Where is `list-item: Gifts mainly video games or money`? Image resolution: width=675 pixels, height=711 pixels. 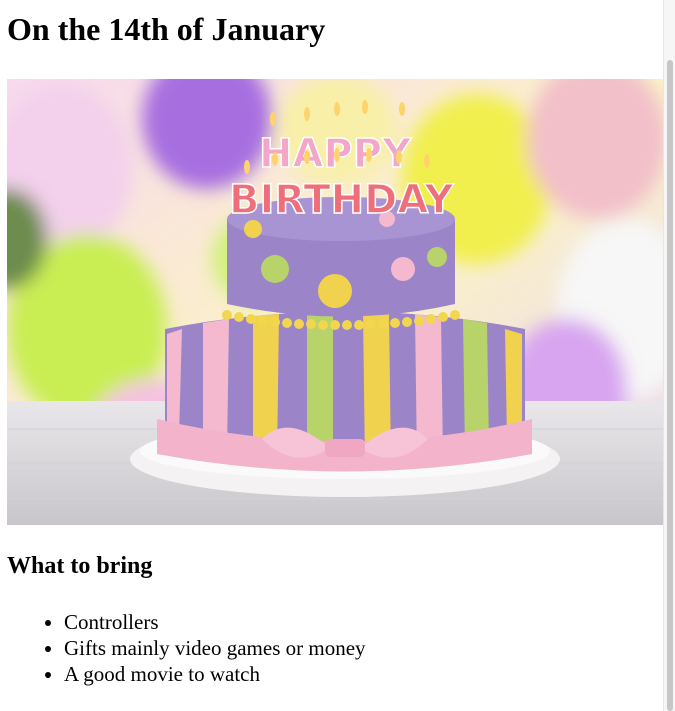 list-item: Gifts mainly video games or money is located at coordinates (215, 648).